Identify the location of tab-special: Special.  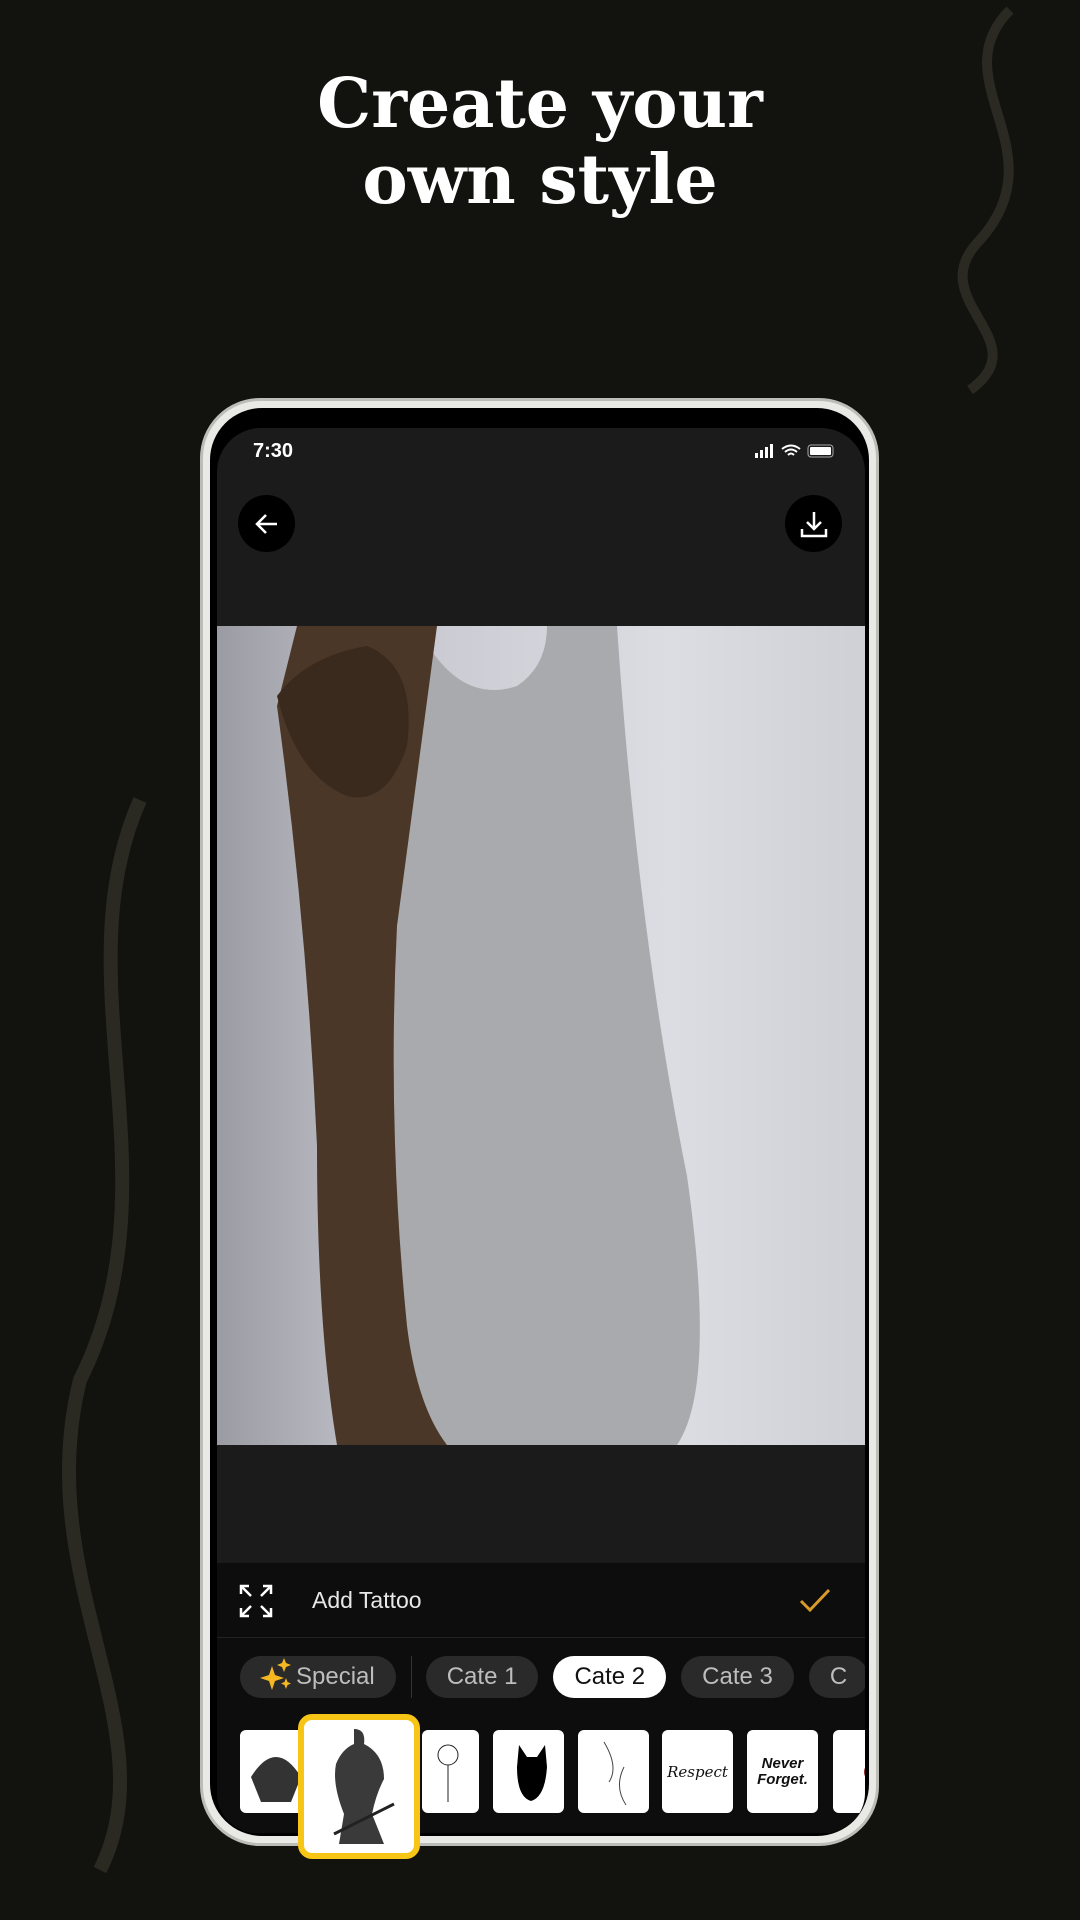
(318, 1677).